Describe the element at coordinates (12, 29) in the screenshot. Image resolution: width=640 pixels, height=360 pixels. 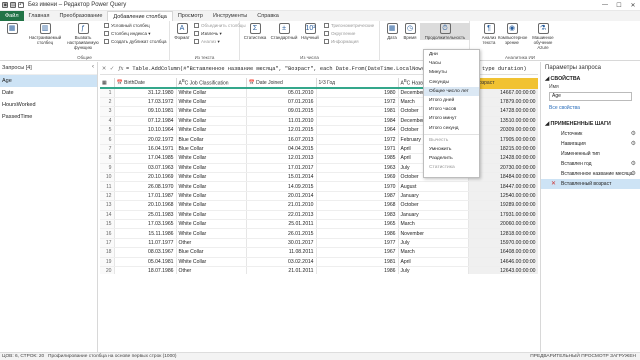
I see `custom-column-partial-button: ▦` at that location.